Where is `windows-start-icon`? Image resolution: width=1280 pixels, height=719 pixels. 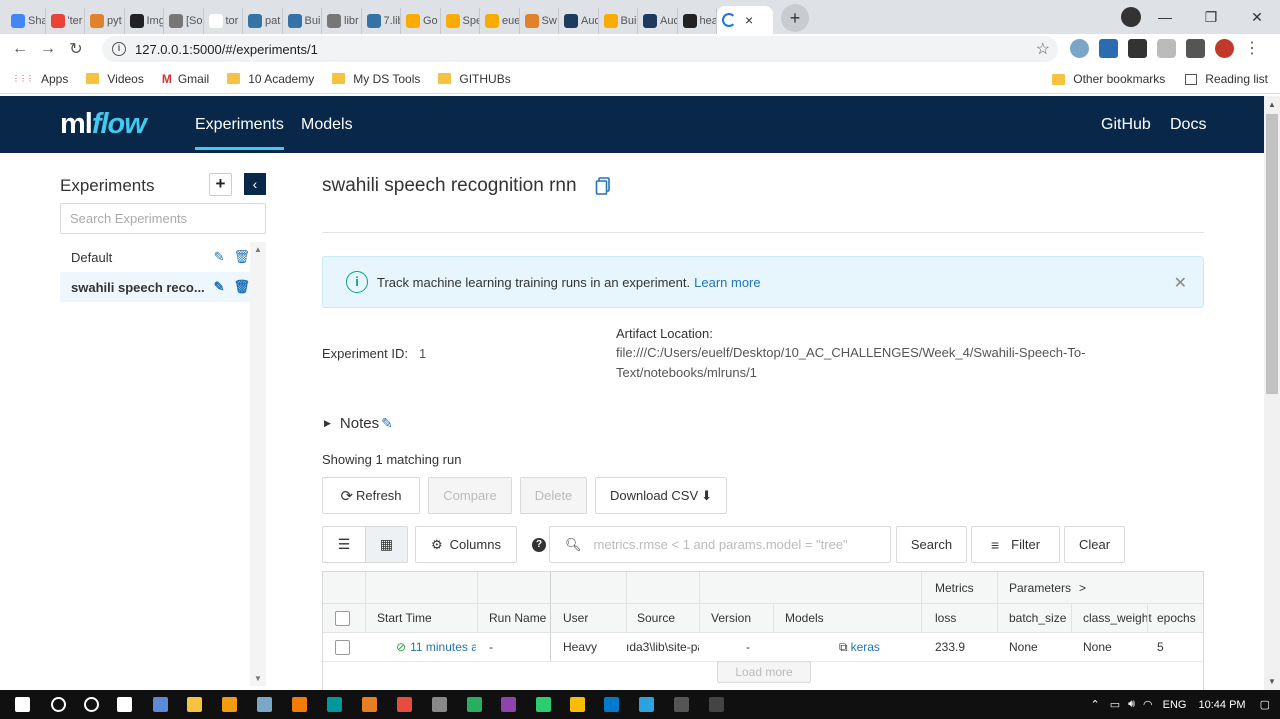 windows-start-icon is located at coordinates (22, 704).